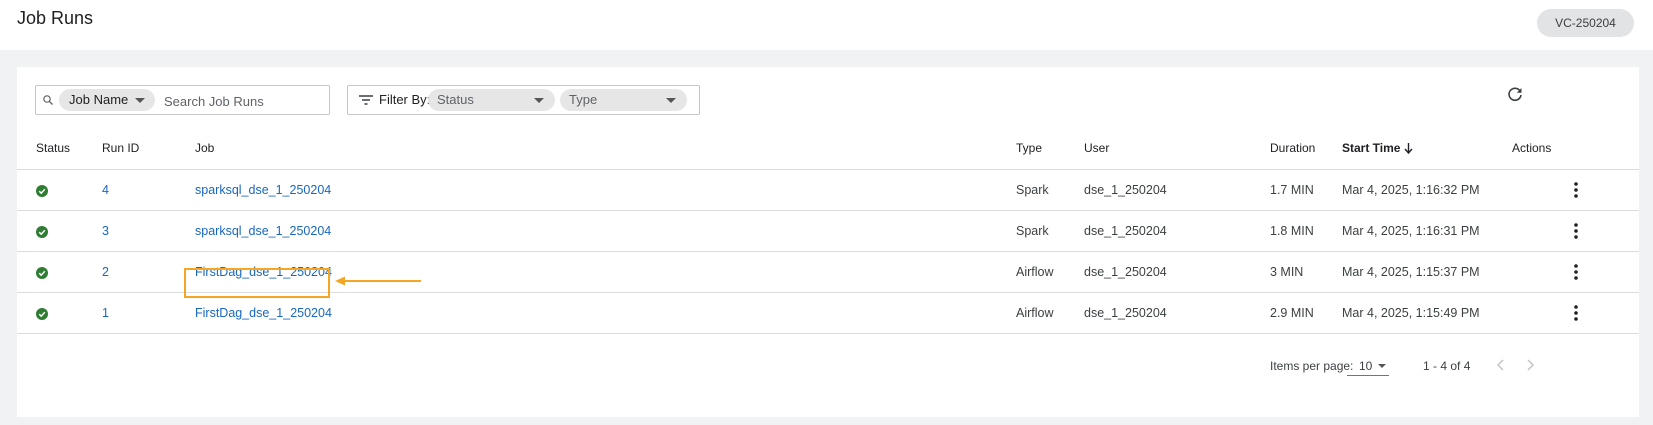 This screenshot has width=1653, height=425. Describe the element at coordinates (48, 100) in the screenshot. I see `search-icon` at that location.